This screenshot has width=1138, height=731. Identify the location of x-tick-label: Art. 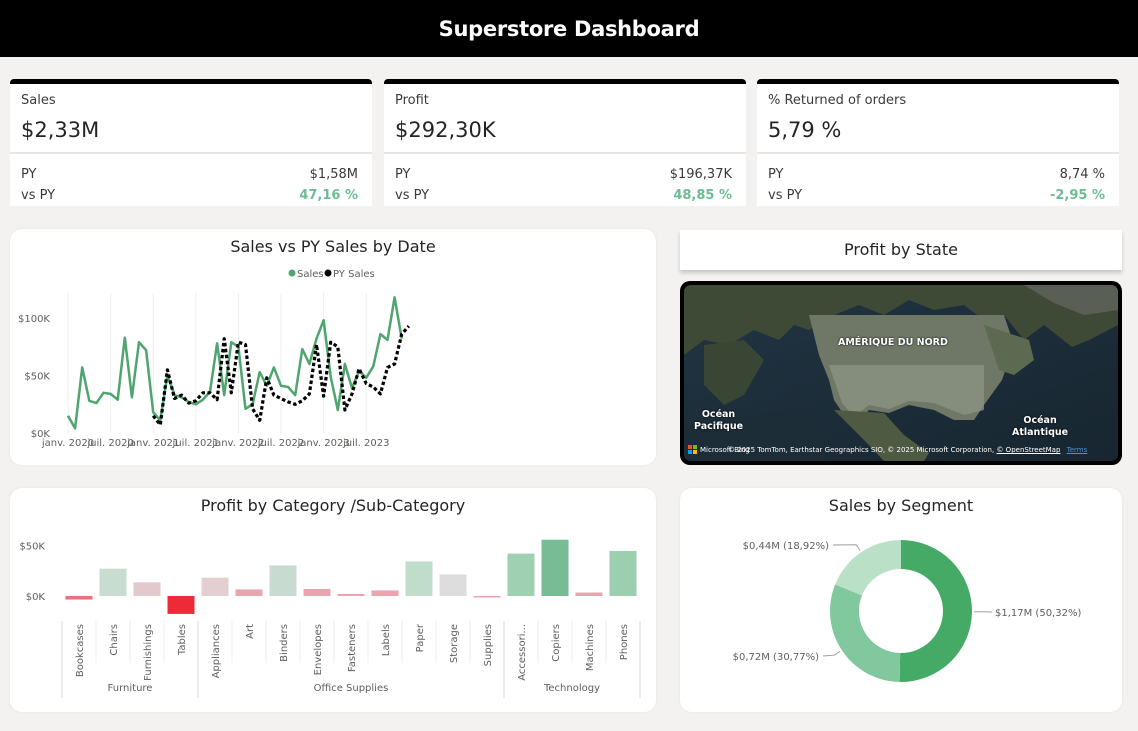
(250, 631).